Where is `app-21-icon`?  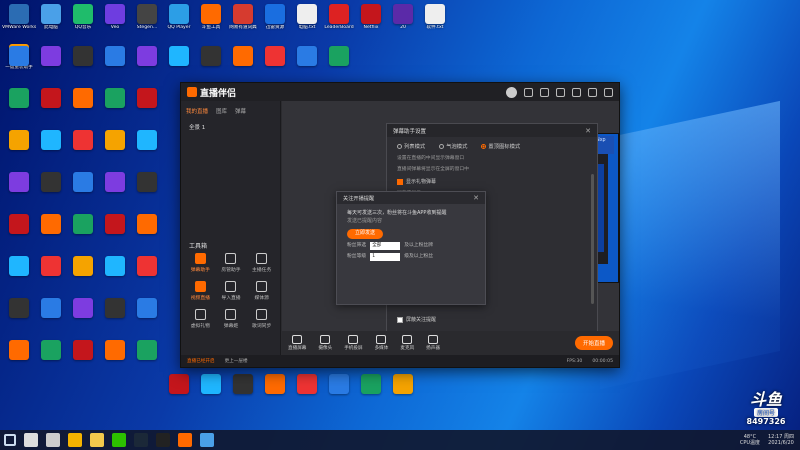 app-21-icon is located at coordinates (163, 440).